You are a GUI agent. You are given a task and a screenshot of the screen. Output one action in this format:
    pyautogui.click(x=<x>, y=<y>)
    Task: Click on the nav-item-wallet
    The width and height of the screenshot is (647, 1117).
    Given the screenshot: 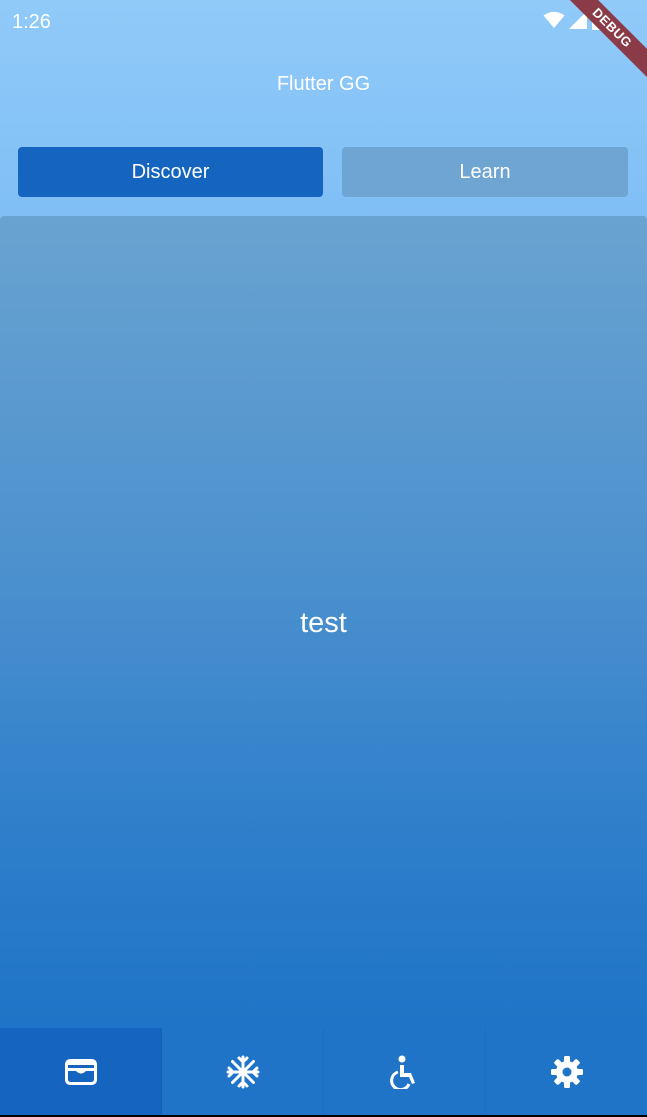 What is the action you would take?
    pyautogui.click(x=81, y=1071)
    